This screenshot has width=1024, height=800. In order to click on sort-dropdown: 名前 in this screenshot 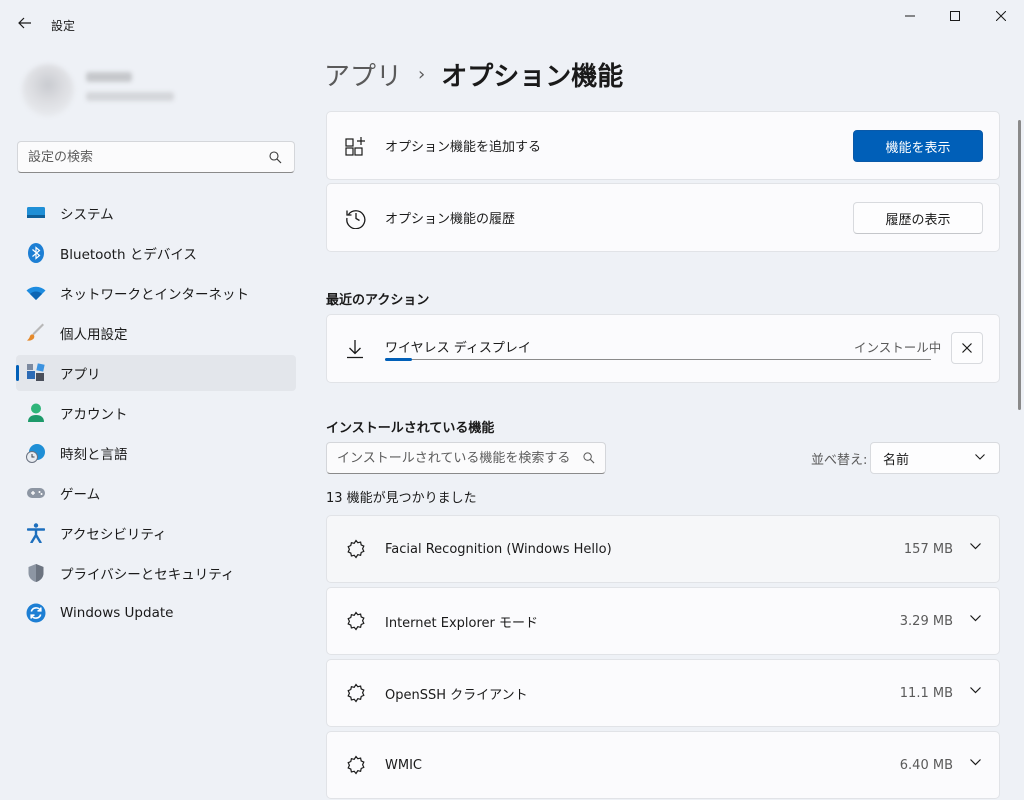, I will do `click(935, 458)`.